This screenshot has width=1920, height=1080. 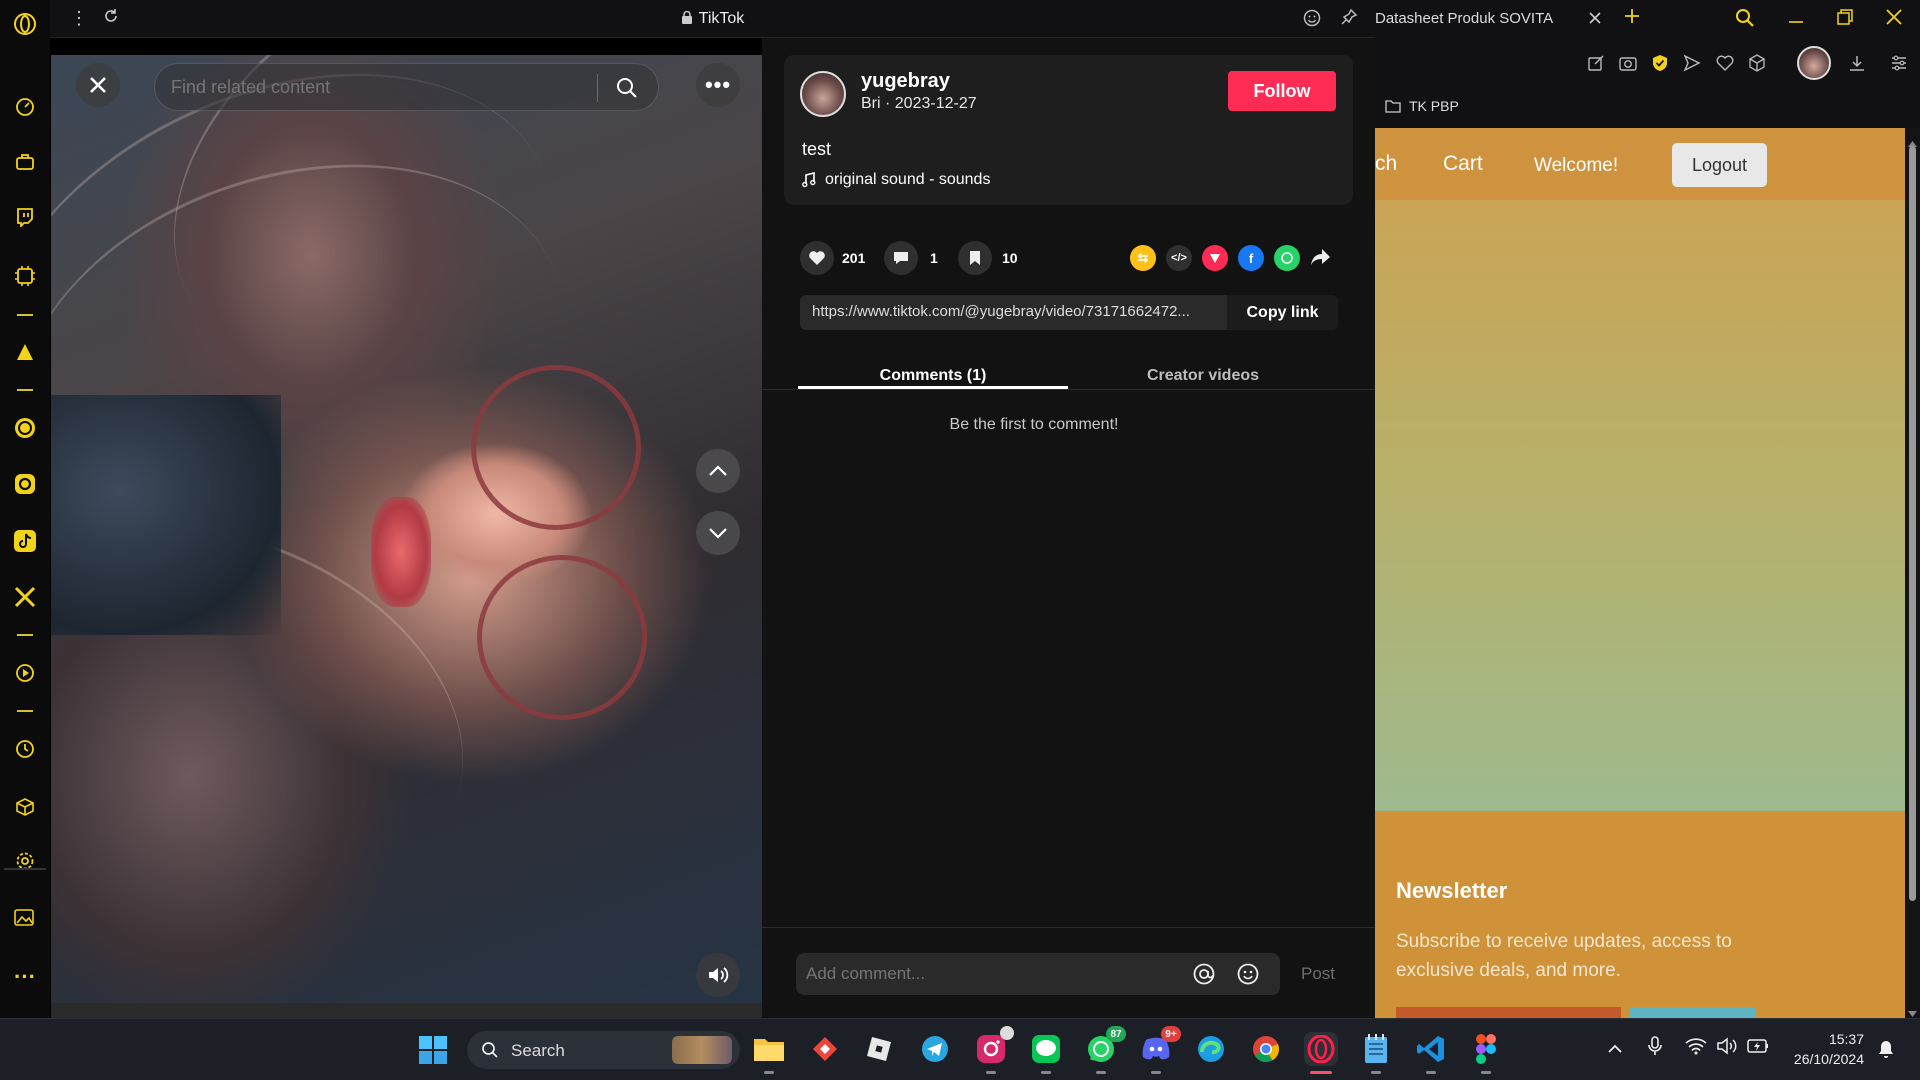 What do you see at coordinates (825, 1049) in the screenshot?
I see `anydesk-icon` at bounding box center [825, 1049].